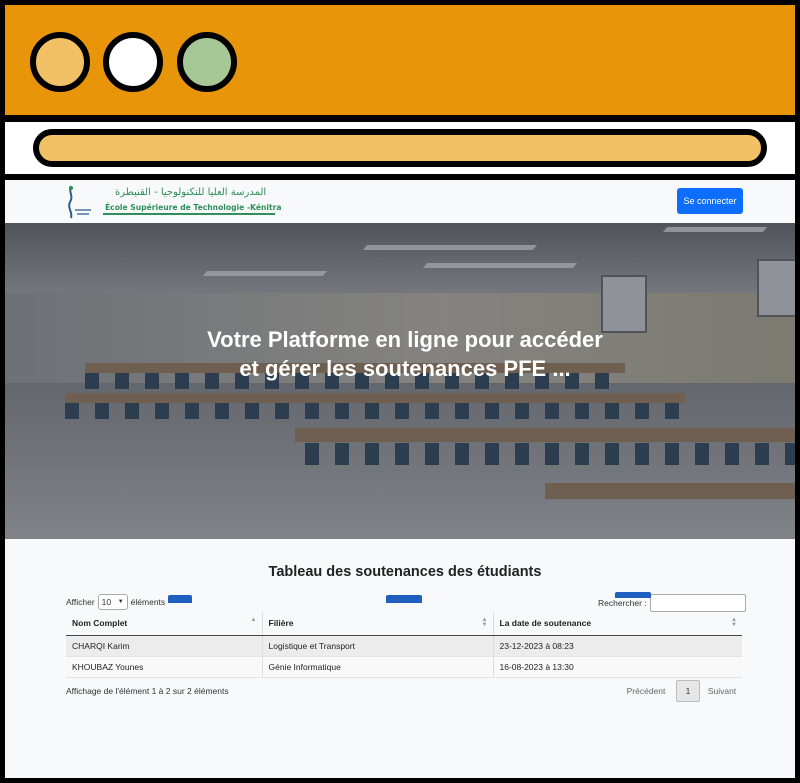 This screenshot has height=783, width=800. Describe the element at coordinates (633, 595) in the screenshot. I see `calendar-icon` at that location.